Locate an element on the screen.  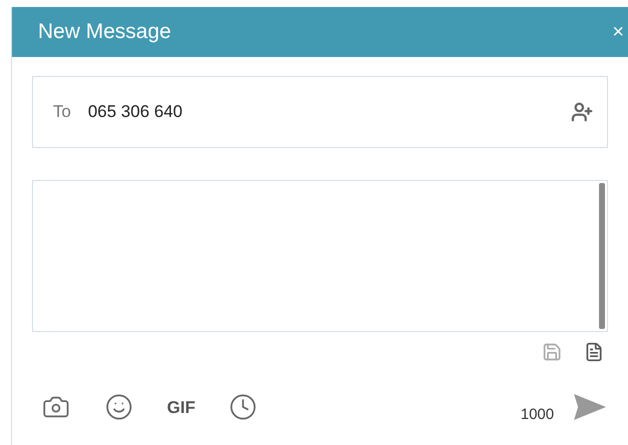
document-icon is located at coordinates (594, 352).